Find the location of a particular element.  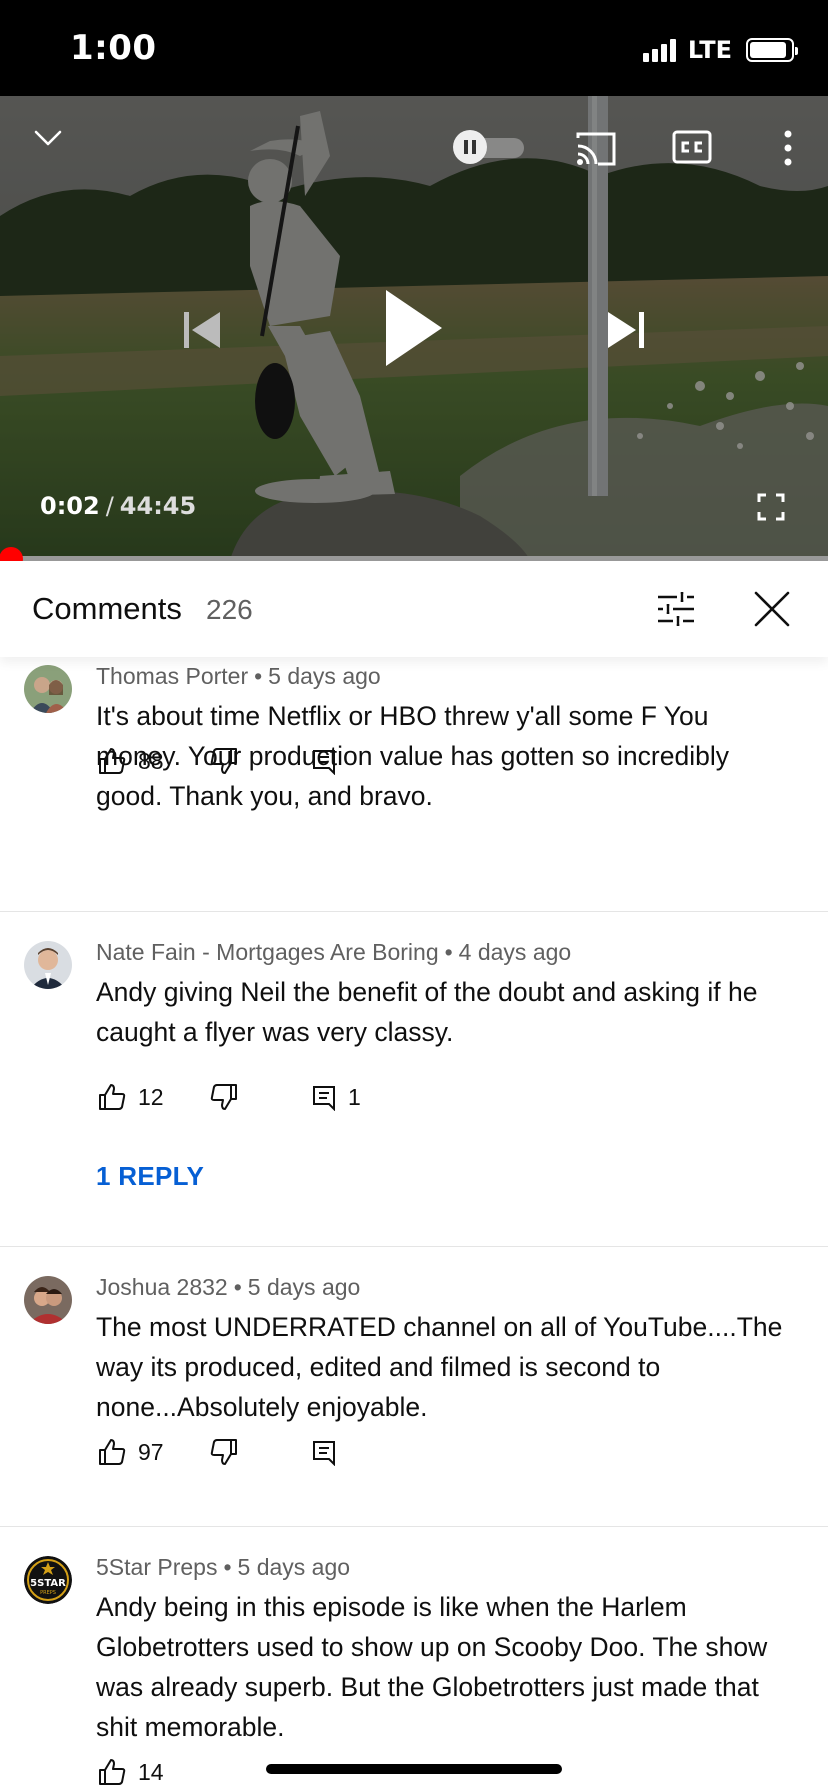

like-button: 14 is located at coordinates (130, 1772).